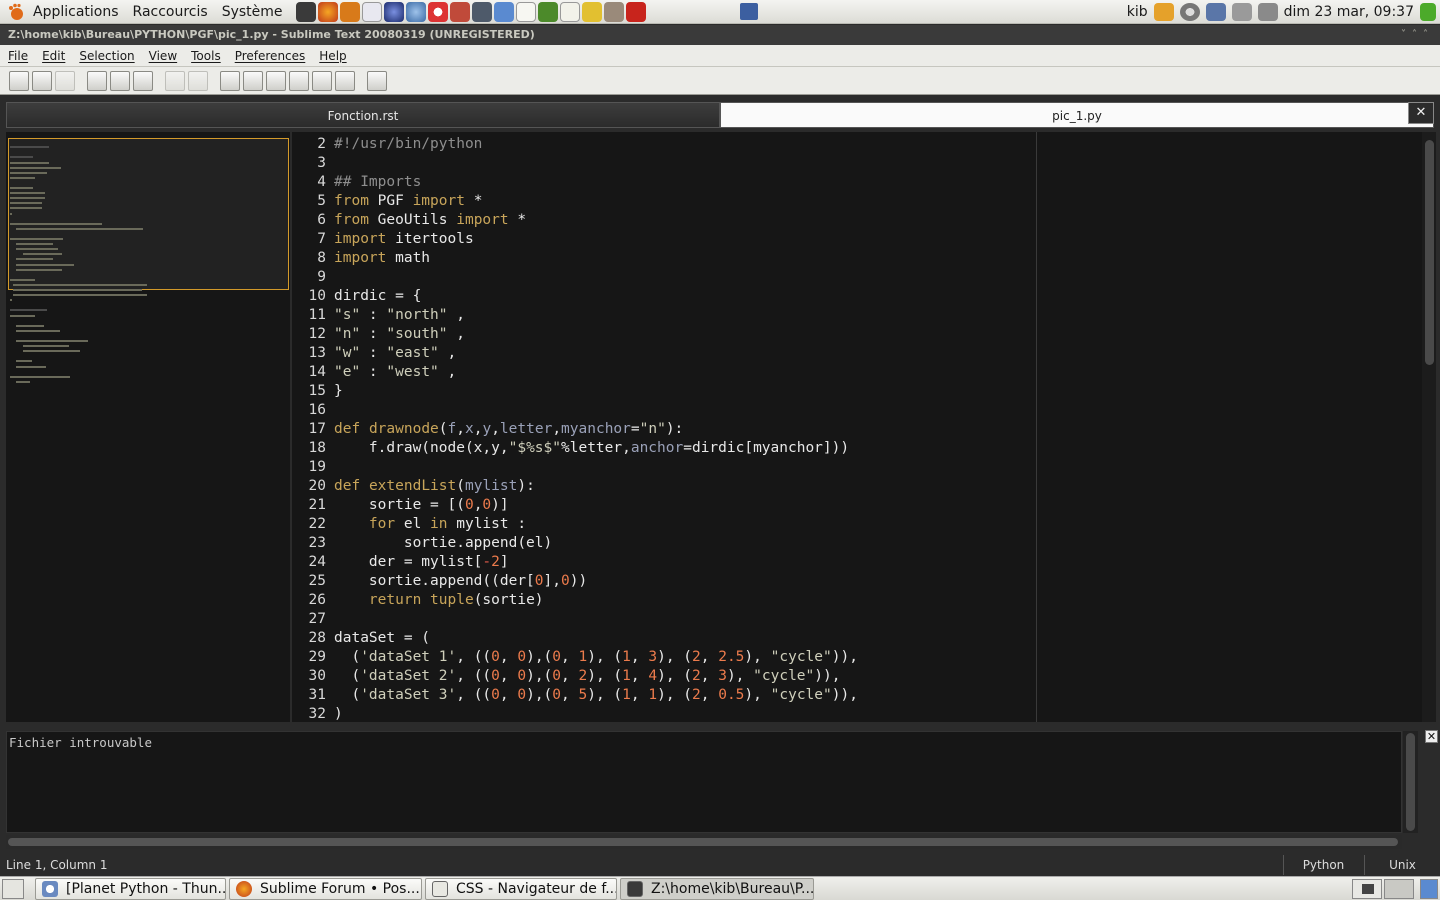 The image size is (1440, 900). I want to click on recycle-launcher-icon, so click(481, 11).